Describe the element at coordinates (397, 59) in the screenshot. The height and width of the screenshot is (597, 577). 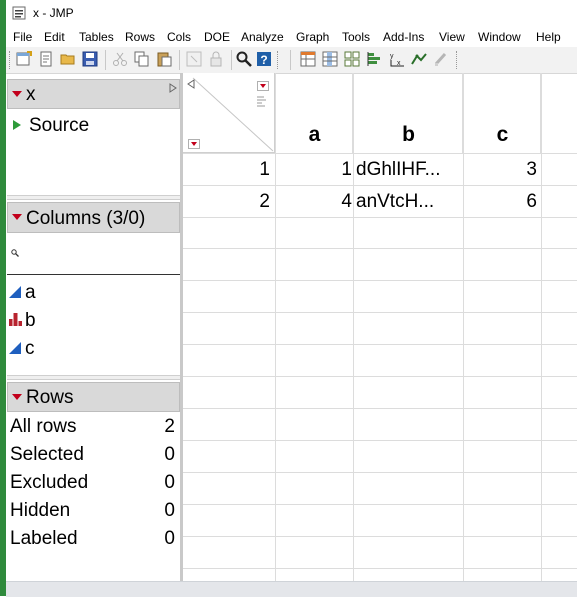
I see `fit-y-by-x-icon: yx` at that location.